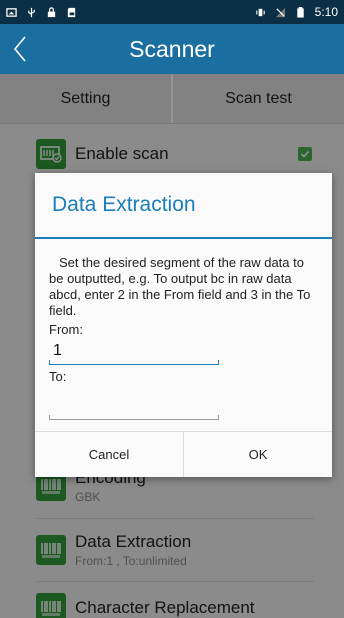  What do you see at coordinates (109, 454) in the screenshot?
I see `cancel-button: Cancel` at bounding box center [109, 454].